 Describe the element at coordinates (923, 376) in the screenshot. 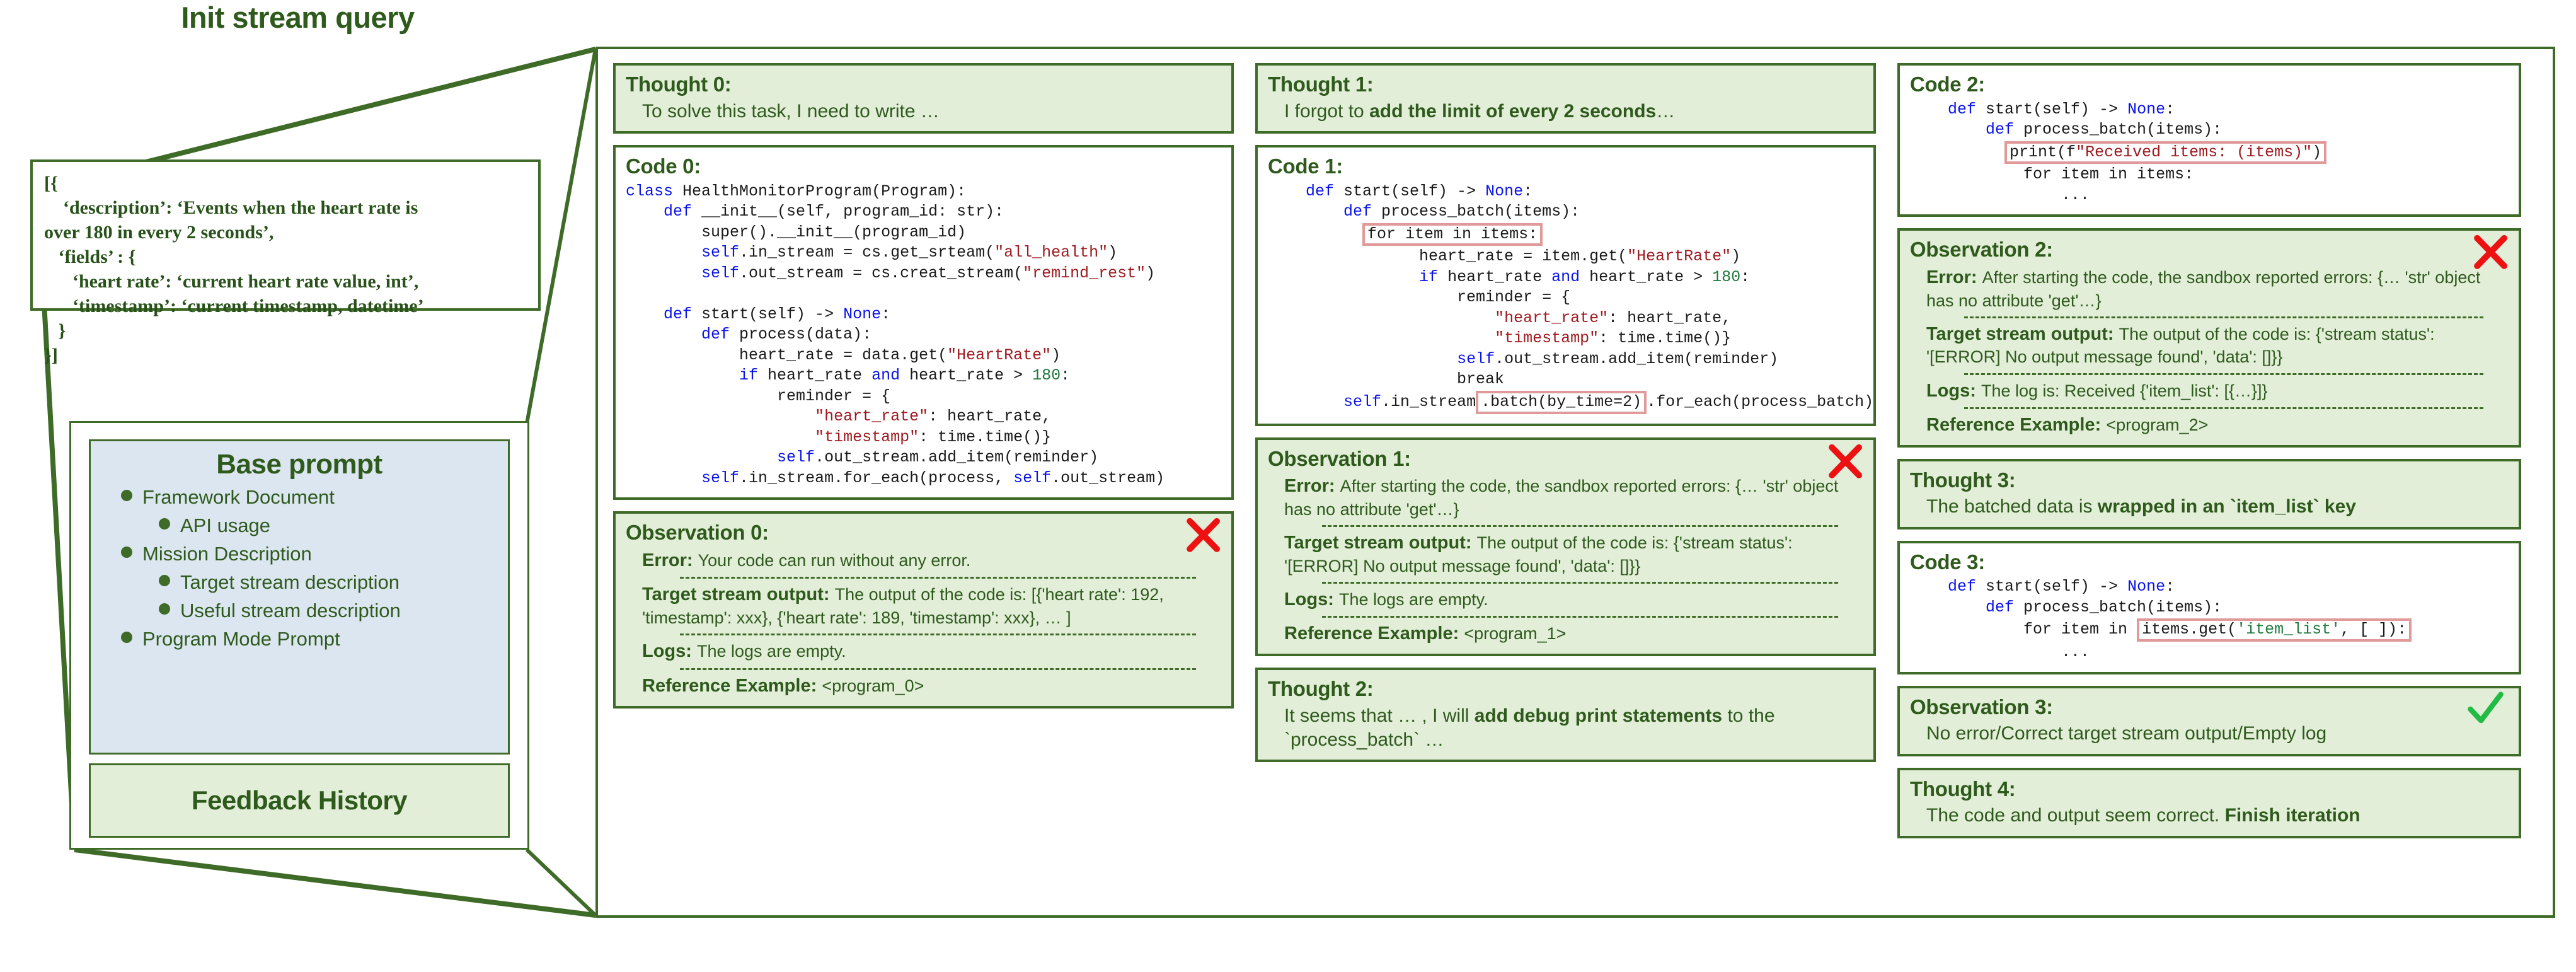

I see `code-line: if heart_rate and heart_rate > 180:` at that location.